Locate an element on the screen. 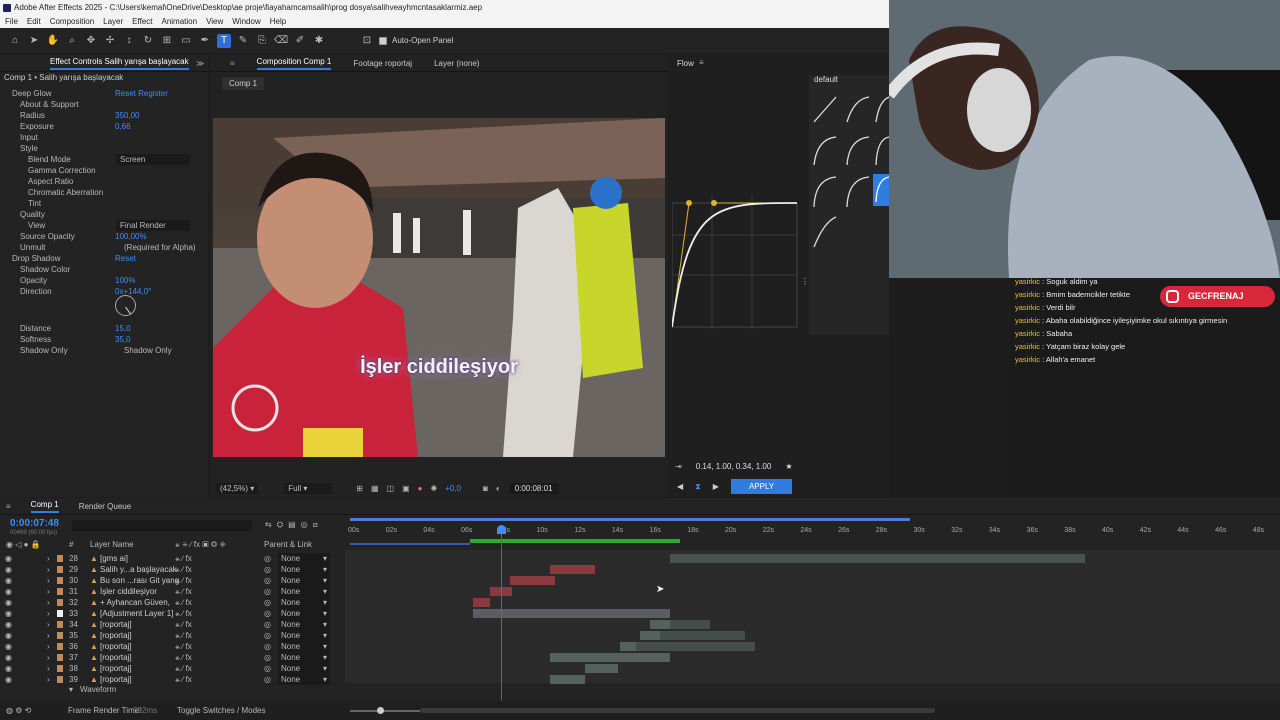  current-timecode: 0:00:07:48 is located at coordinates (34, 523).